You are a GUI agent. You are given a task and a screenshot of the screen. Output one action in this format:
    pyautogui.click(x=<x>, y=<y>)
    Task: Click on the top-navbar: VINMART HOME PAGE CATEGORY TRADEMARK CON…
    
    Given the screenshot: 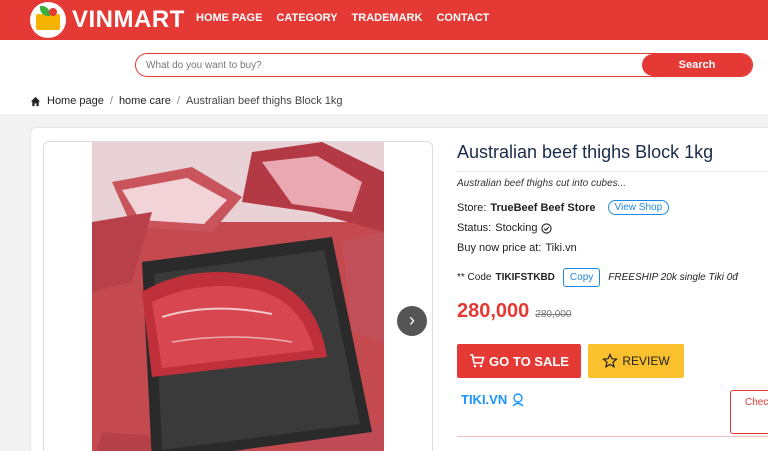 What is the action you would take?
    pyautogui.click(x=384, y=20)
    